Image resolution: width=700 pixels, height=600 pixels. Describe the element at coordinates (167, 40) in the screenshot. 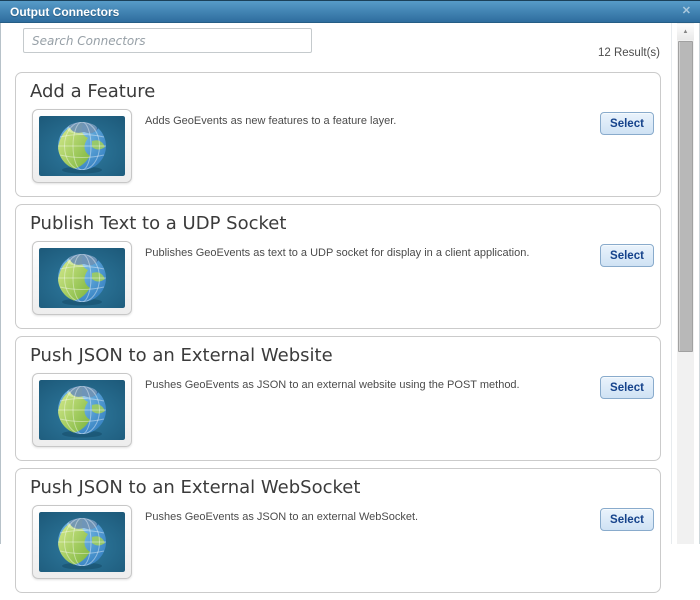

I see `search-input` at that location.